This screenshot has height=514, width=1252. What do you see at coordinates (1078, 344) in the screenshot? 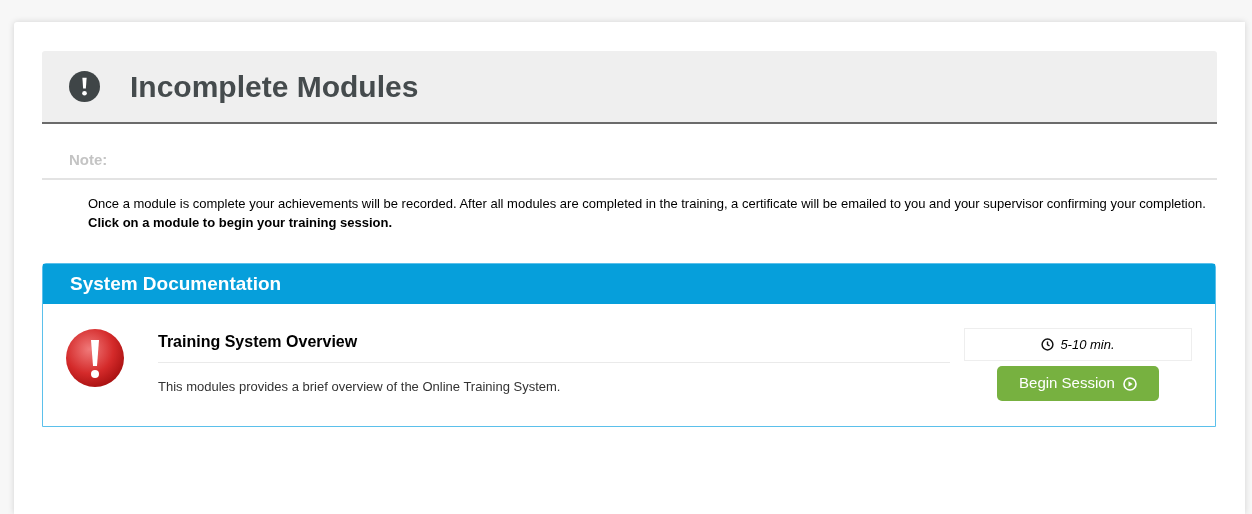
I see `duration-label: 5-10 min.` at bounding box center [1078, 344].